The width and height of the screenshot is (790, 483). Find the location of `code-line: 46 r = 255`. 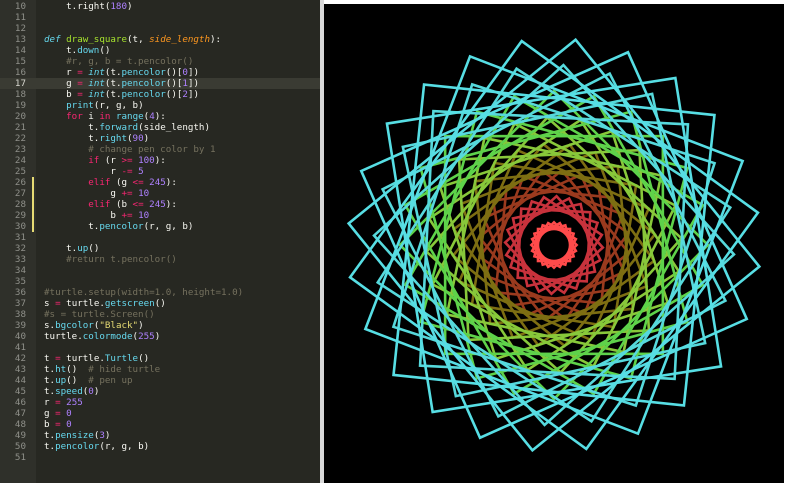

code-line: 46 r = 255 is located at coordinates (160, 402).